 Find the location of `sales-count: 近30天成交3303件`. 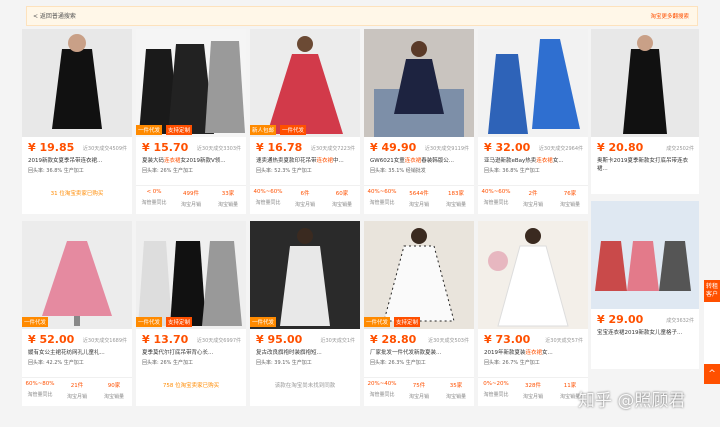

sales-count: 近30天成交3303件 is located at coordinates (218, 149).